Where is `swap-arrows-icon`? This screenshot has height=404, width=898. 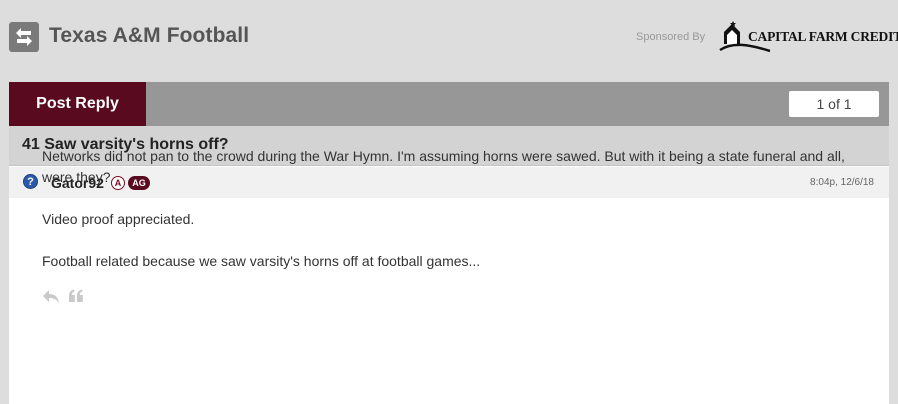
swap-arrows-icon is located at coordinates (24, 37).